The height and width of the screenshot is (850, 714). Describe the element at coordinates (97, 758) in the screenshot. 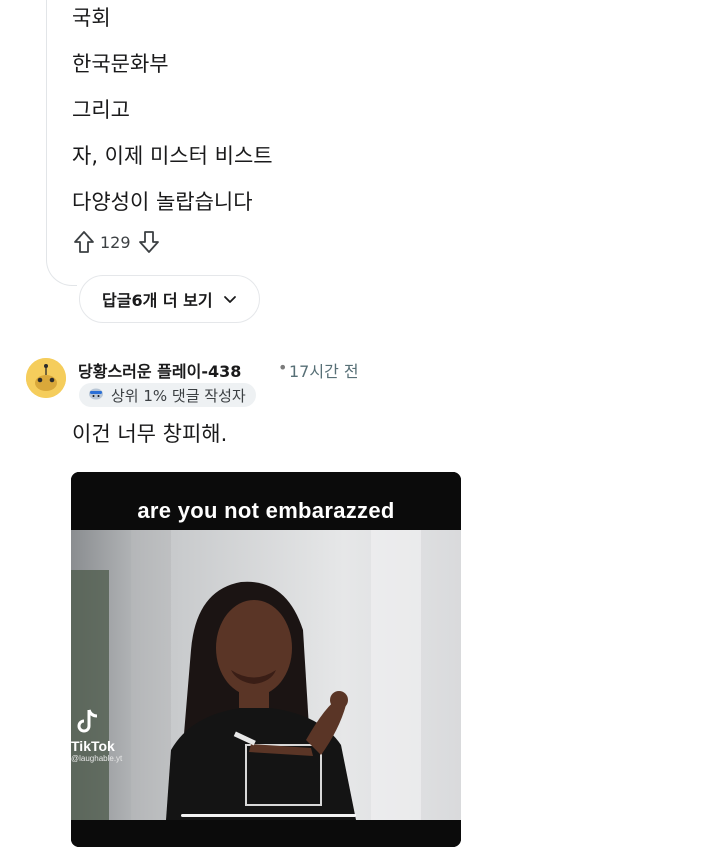

I see `tiktok-handle: @laughable.yt` at that location.